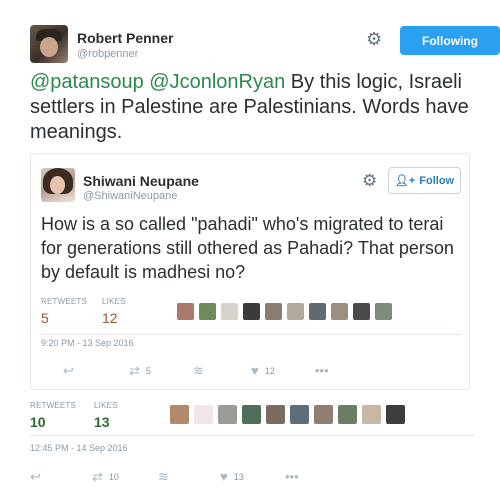 The image size is (500, 499). I want to click on follow-button: 👤︎+ Follow, so click(424, 180).